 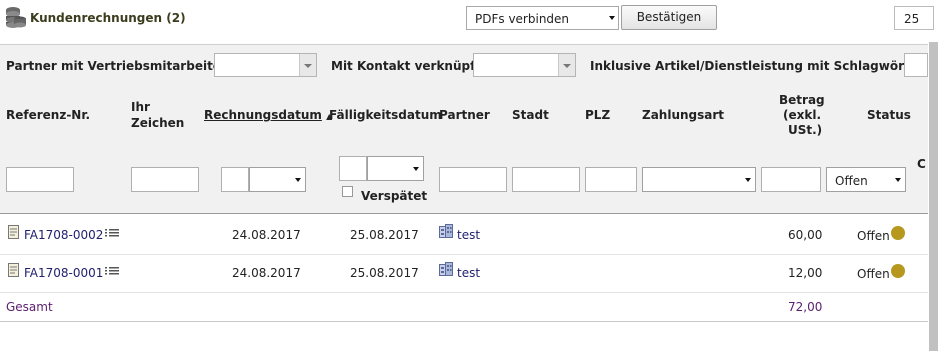 What do you see at coordinates (916, 65) in the screenshot?
I see `keywords-combo` at bounding box center [916, 65].